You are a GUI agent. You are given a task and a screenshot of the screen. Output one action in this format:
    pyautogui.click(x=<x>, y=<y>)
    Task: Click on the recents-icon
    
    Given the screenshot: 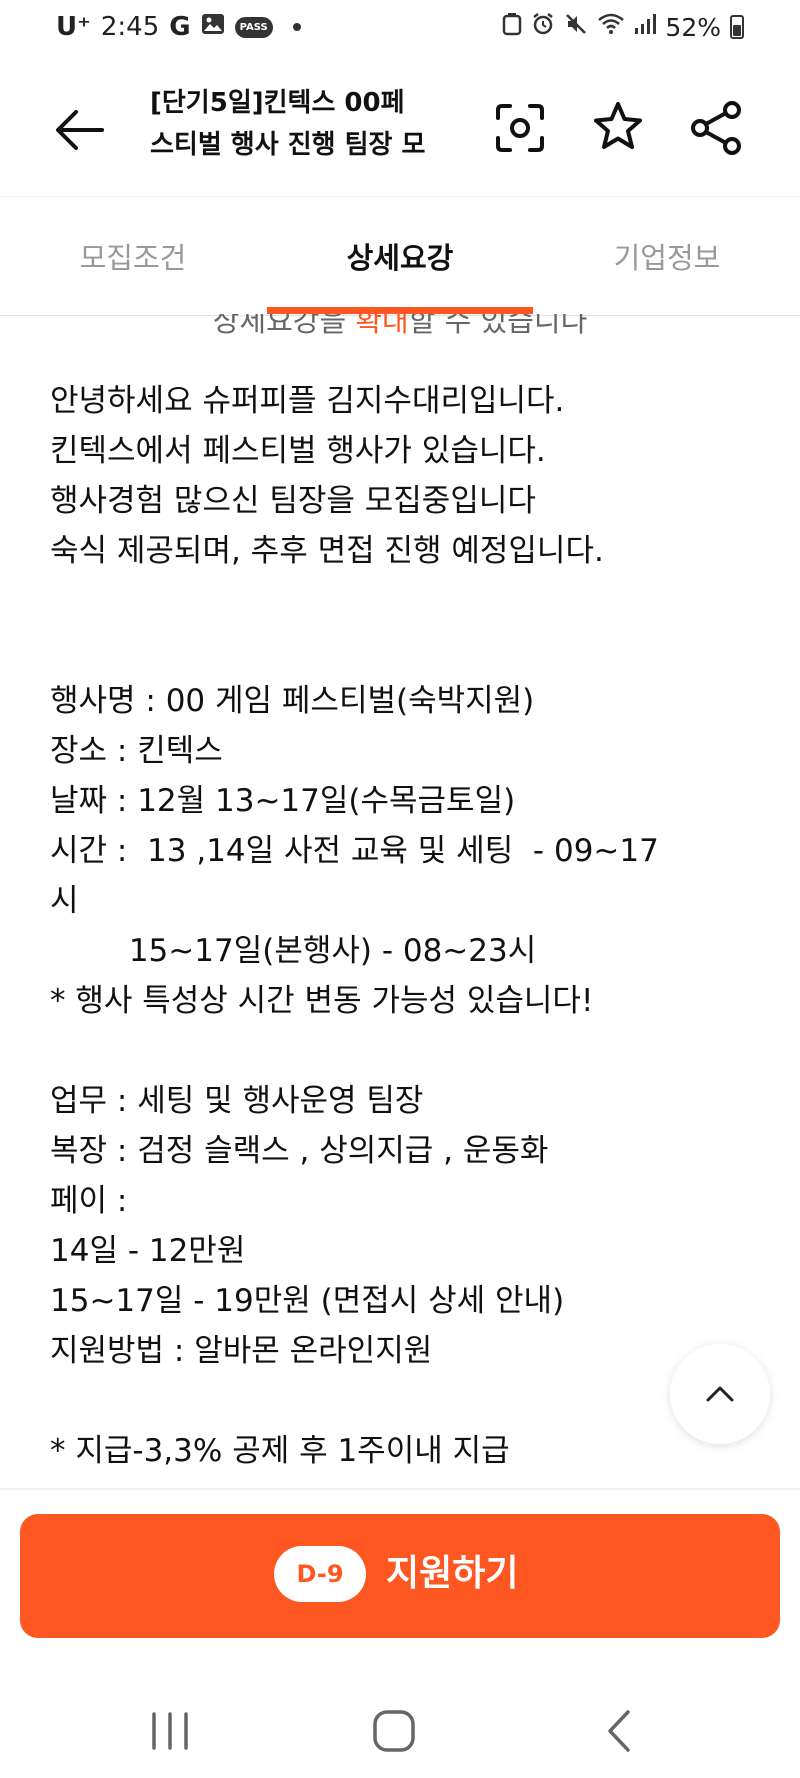 What is the action you would take?
    pyautogui.click(x=170, y=1731)
    